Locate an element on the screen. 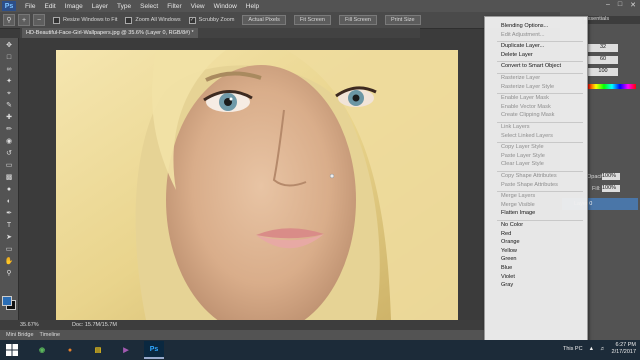  value-field: 100 is located at coordinates (603, 72).